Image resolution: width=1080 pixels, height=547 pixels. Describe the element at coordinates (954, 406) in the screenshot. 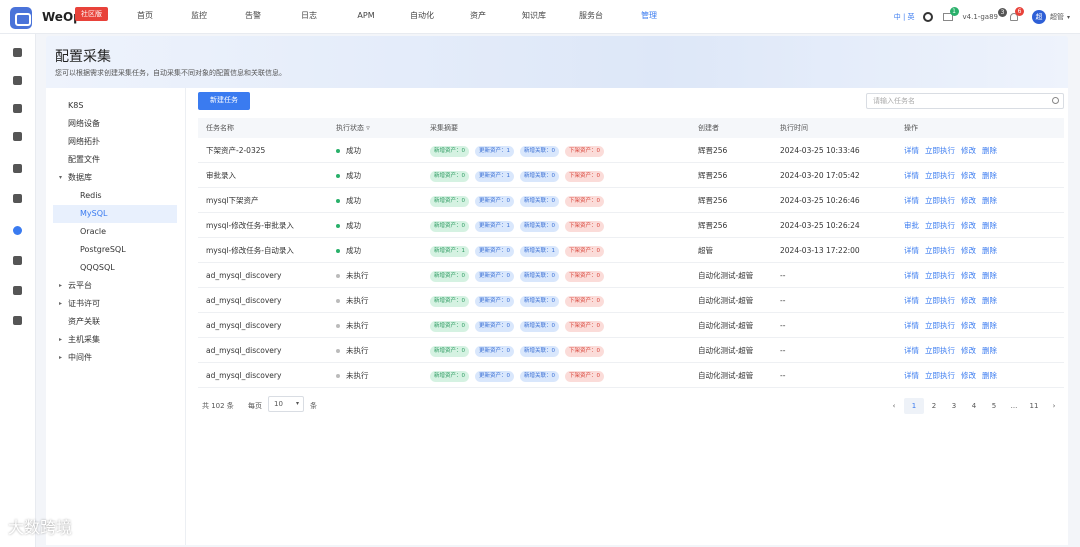

I see `page-item: 3` at that location.